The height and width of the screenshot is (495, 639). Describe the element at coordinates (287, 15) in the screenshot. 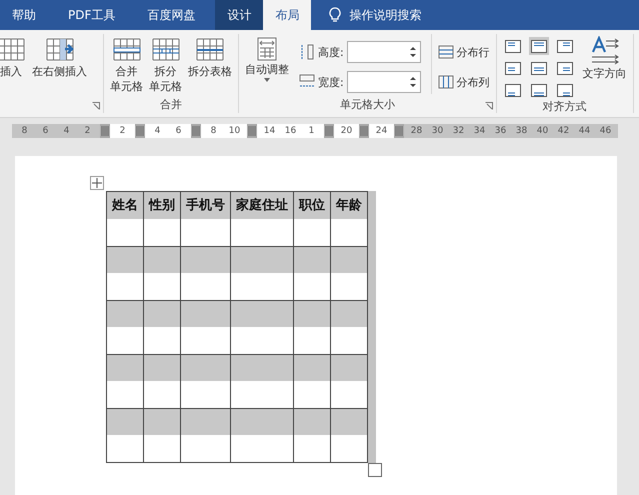

I see `ribbon-tab: 布局` at that location.